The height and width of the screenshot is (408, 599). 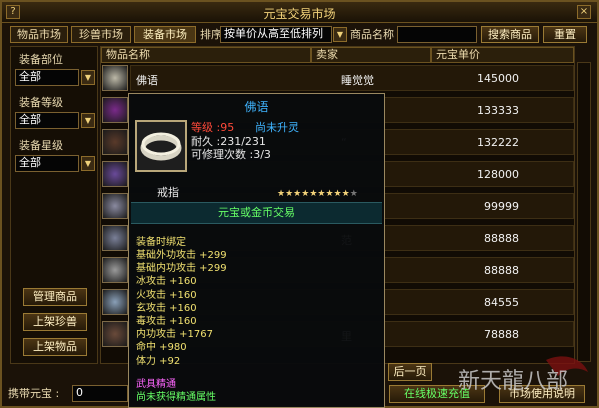 What do you see at coordinates (231, 154) in the screenshot?
I see `tooltip-repair: 可修理次数 :3/3` at bounding box center [231, 154].